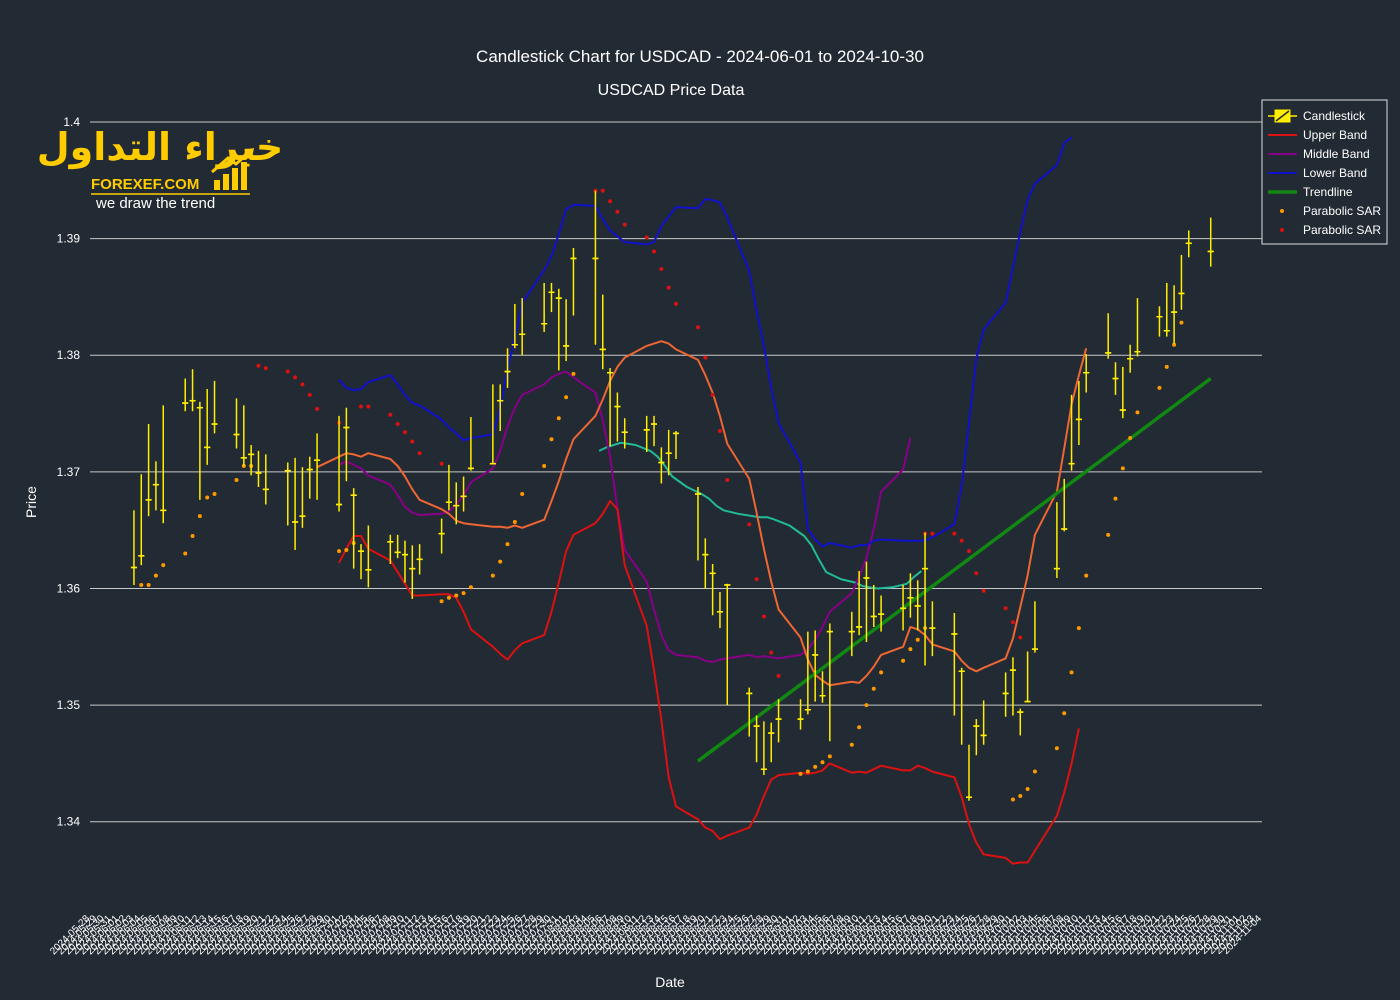  Describe the element at coordinates (69, 705) in the screenshot. I see `y-tick-label: 1.35` at that location.